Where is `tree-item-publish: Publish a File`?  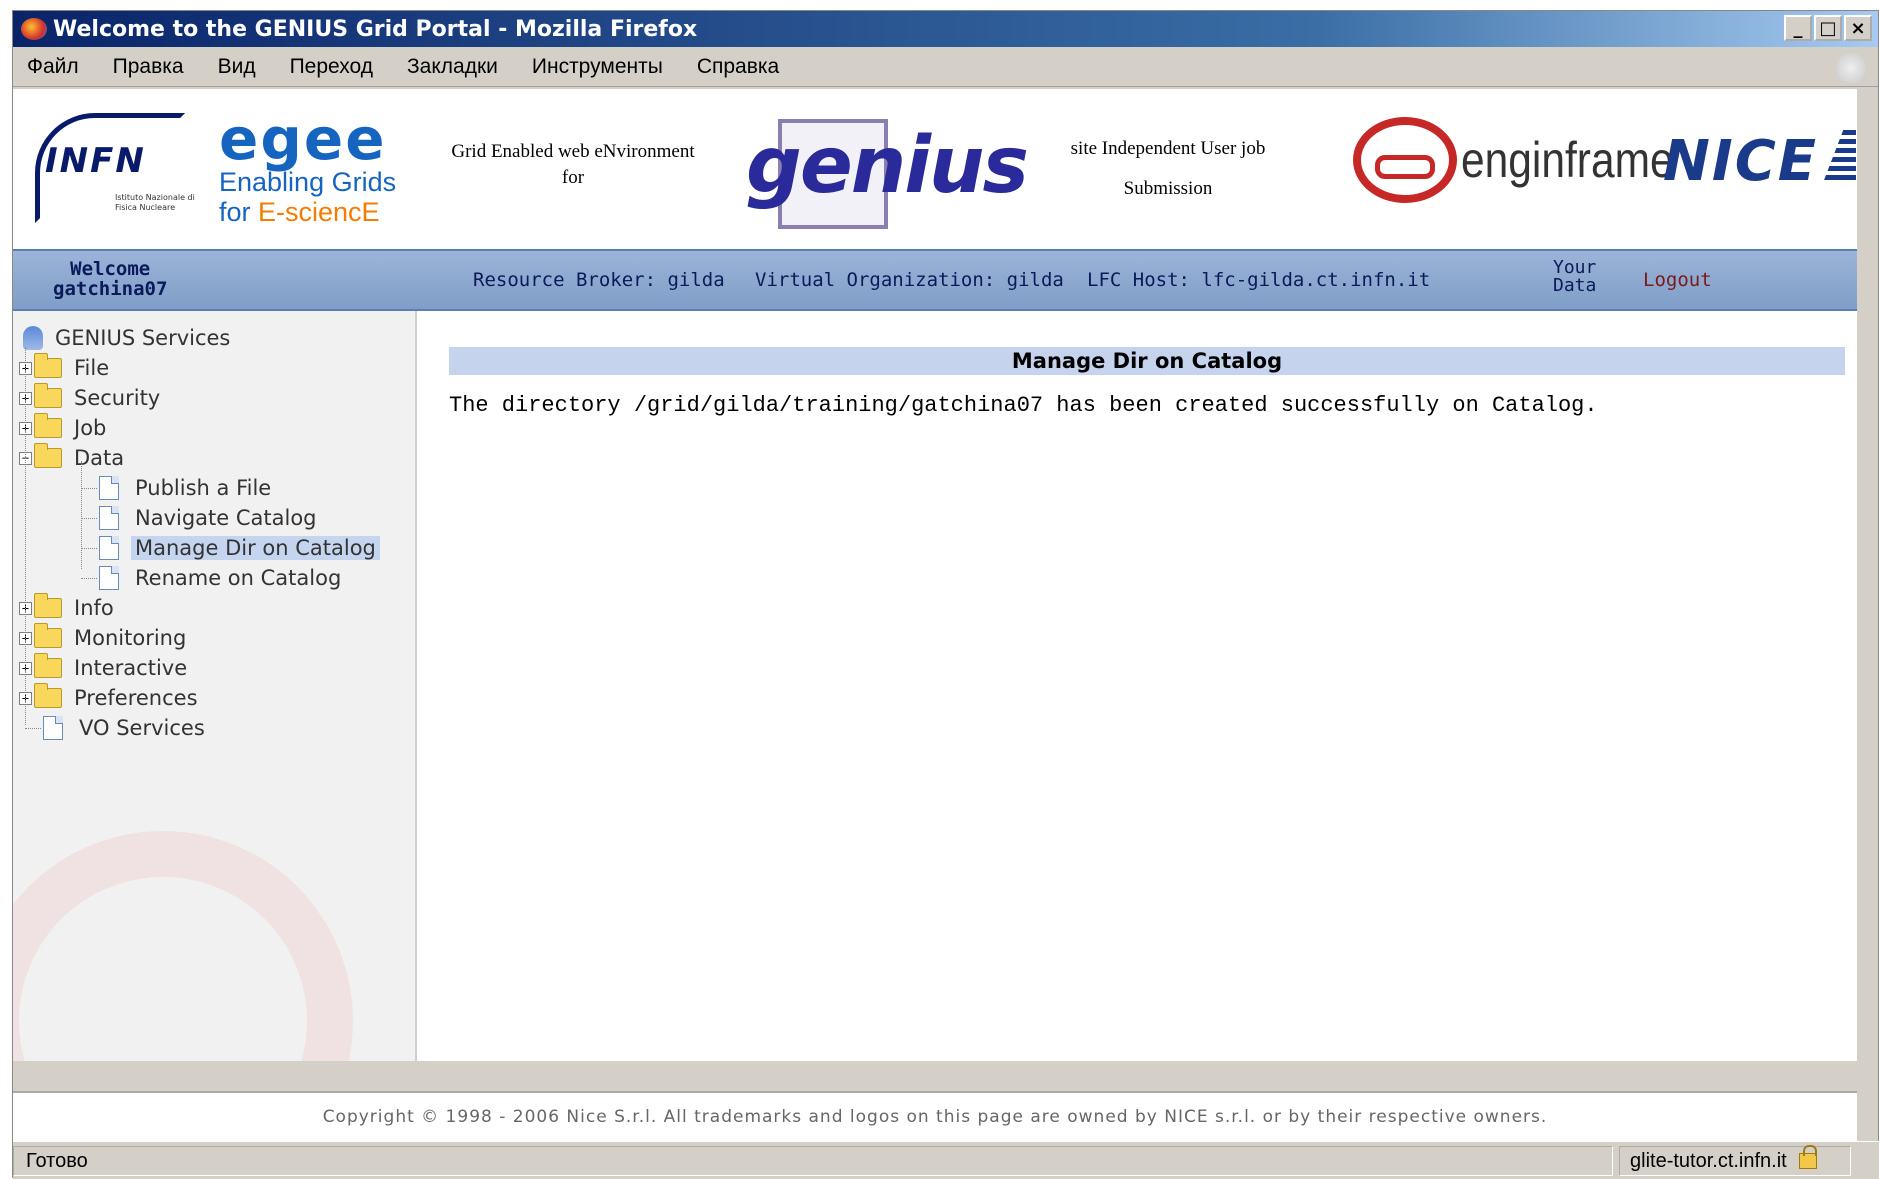 tree-item-publish: Publish a File is located at coordinates (178, 488).